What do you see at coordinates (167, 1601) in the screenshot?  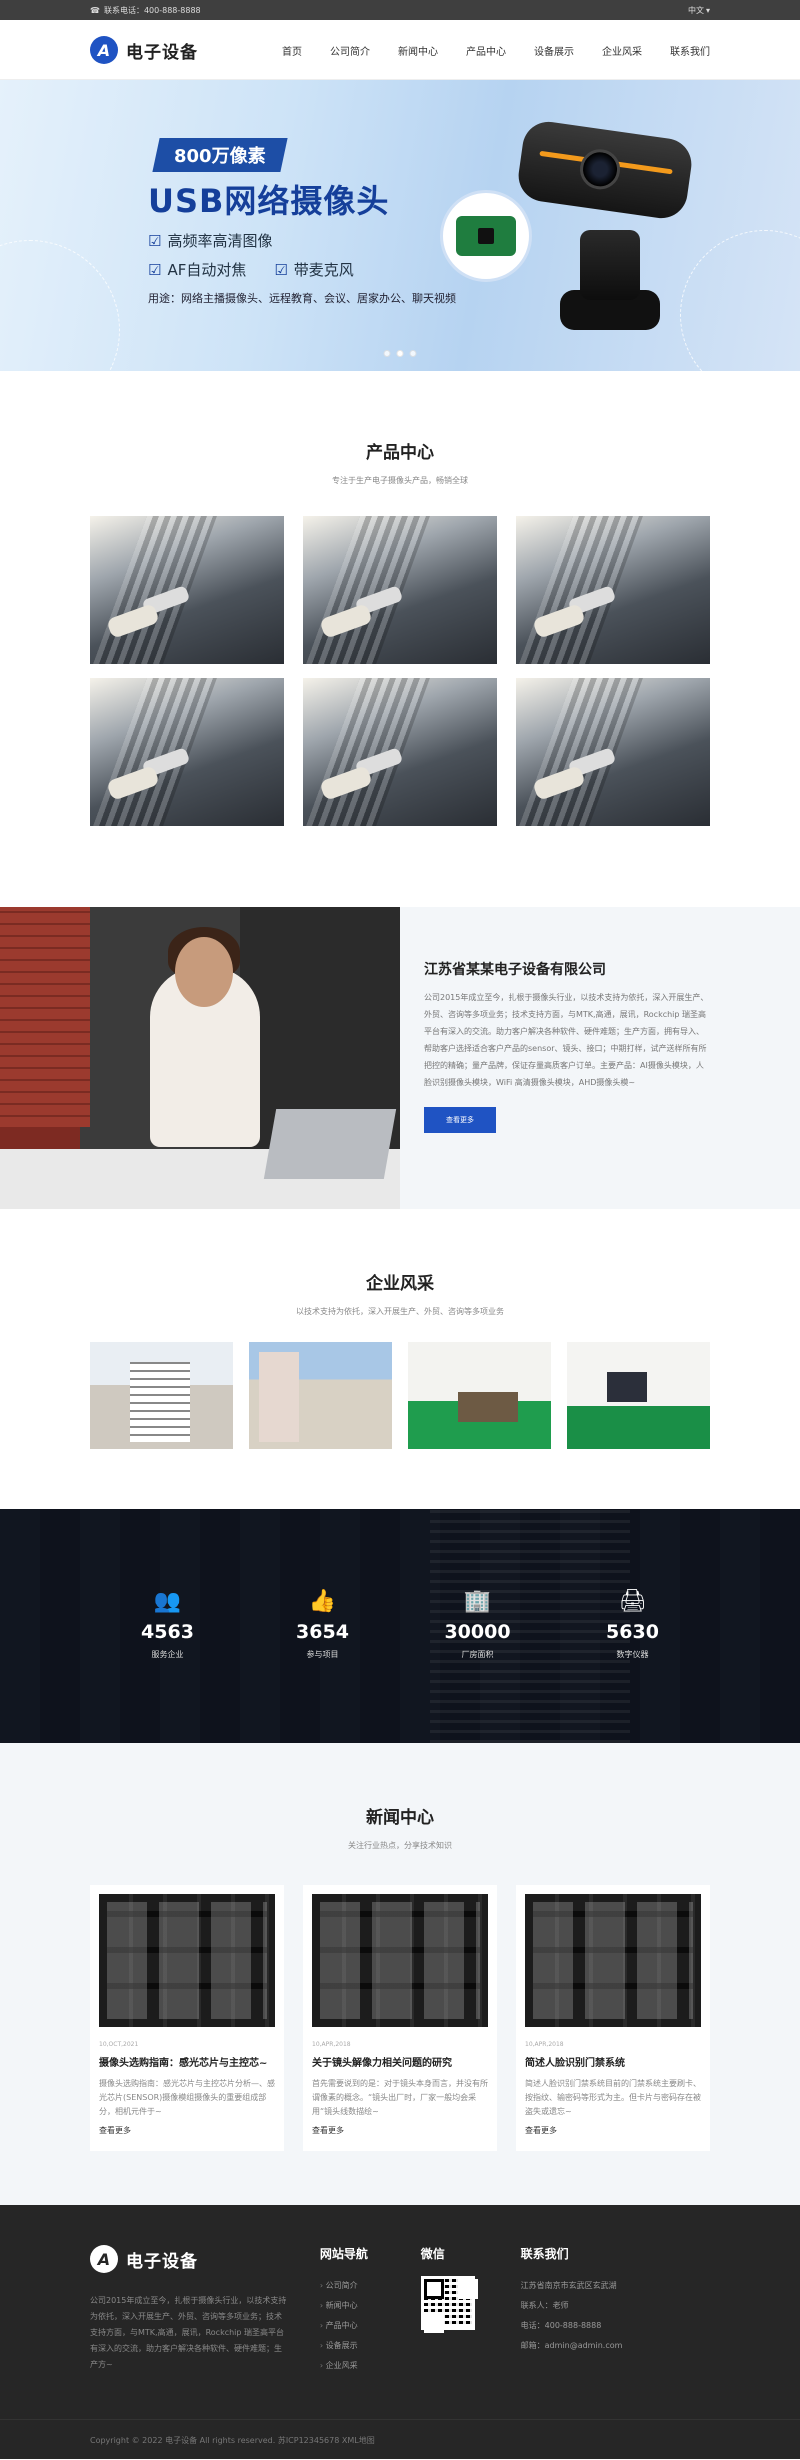 I see `users-icon: 👥` at bounding box center [167, 1601].